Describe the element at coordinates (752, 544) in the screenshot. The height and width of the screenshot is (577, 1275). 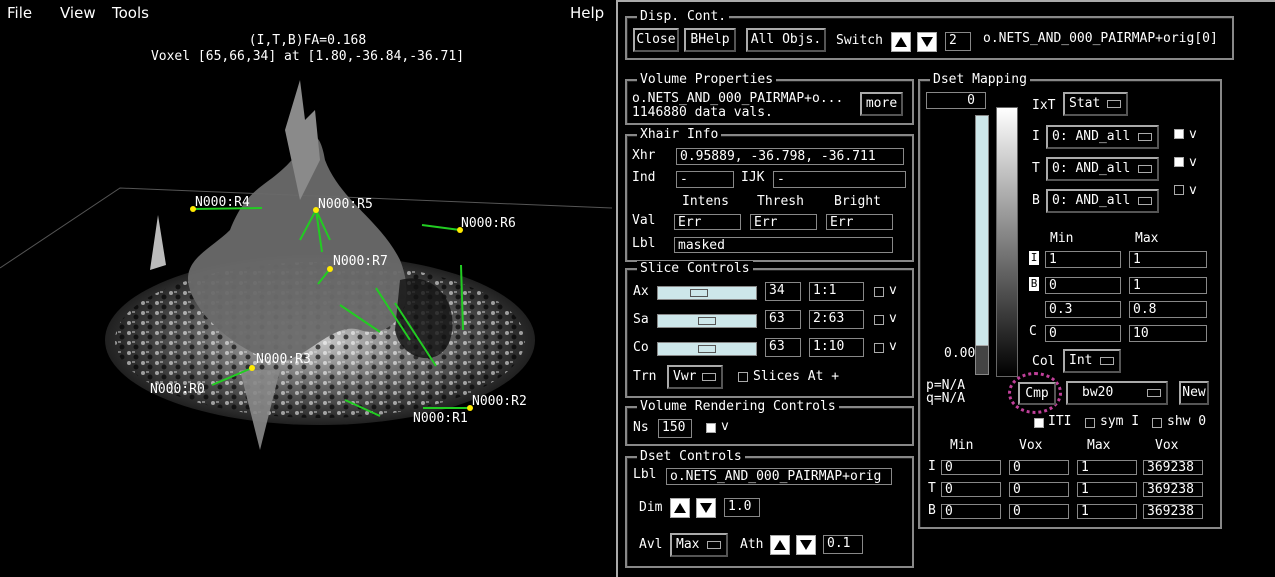
I see `ath-label: Ath` at that location.